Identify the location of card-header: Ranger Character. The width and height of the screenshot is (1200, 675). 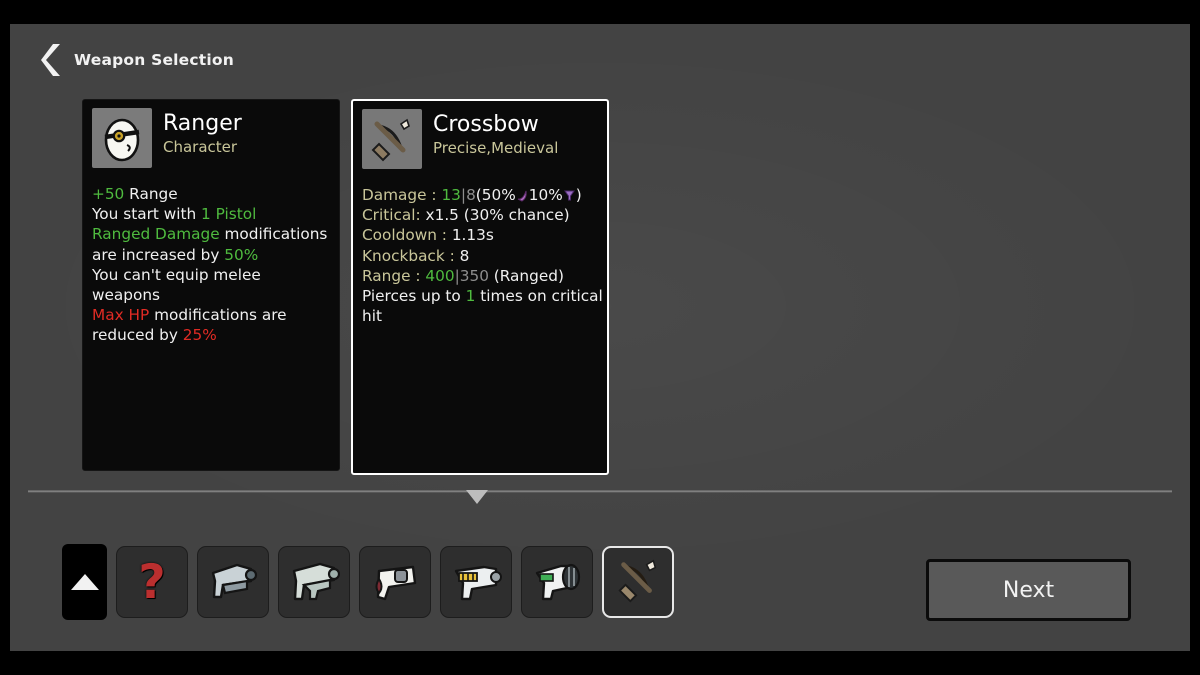
(212, 141).